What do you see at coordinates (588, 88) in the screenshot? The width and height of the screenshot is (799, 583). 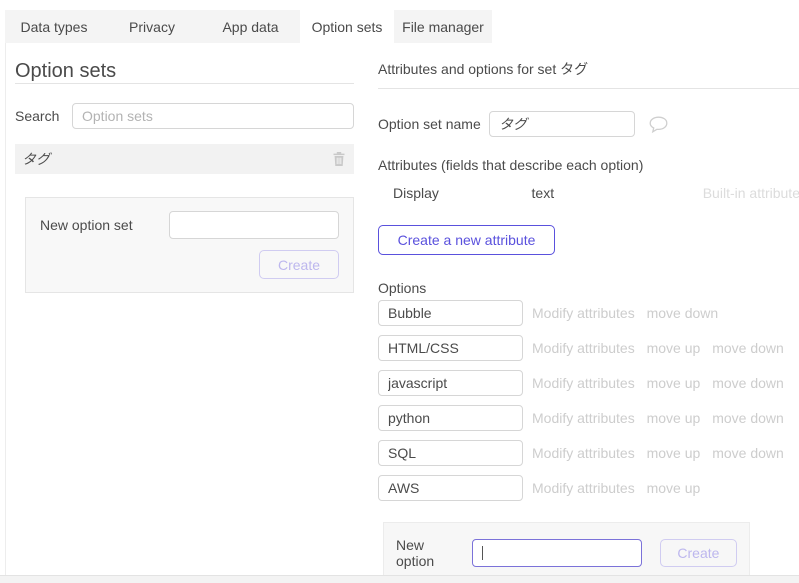 I see `detail-panel-divider` at bounding box center [588, 88].